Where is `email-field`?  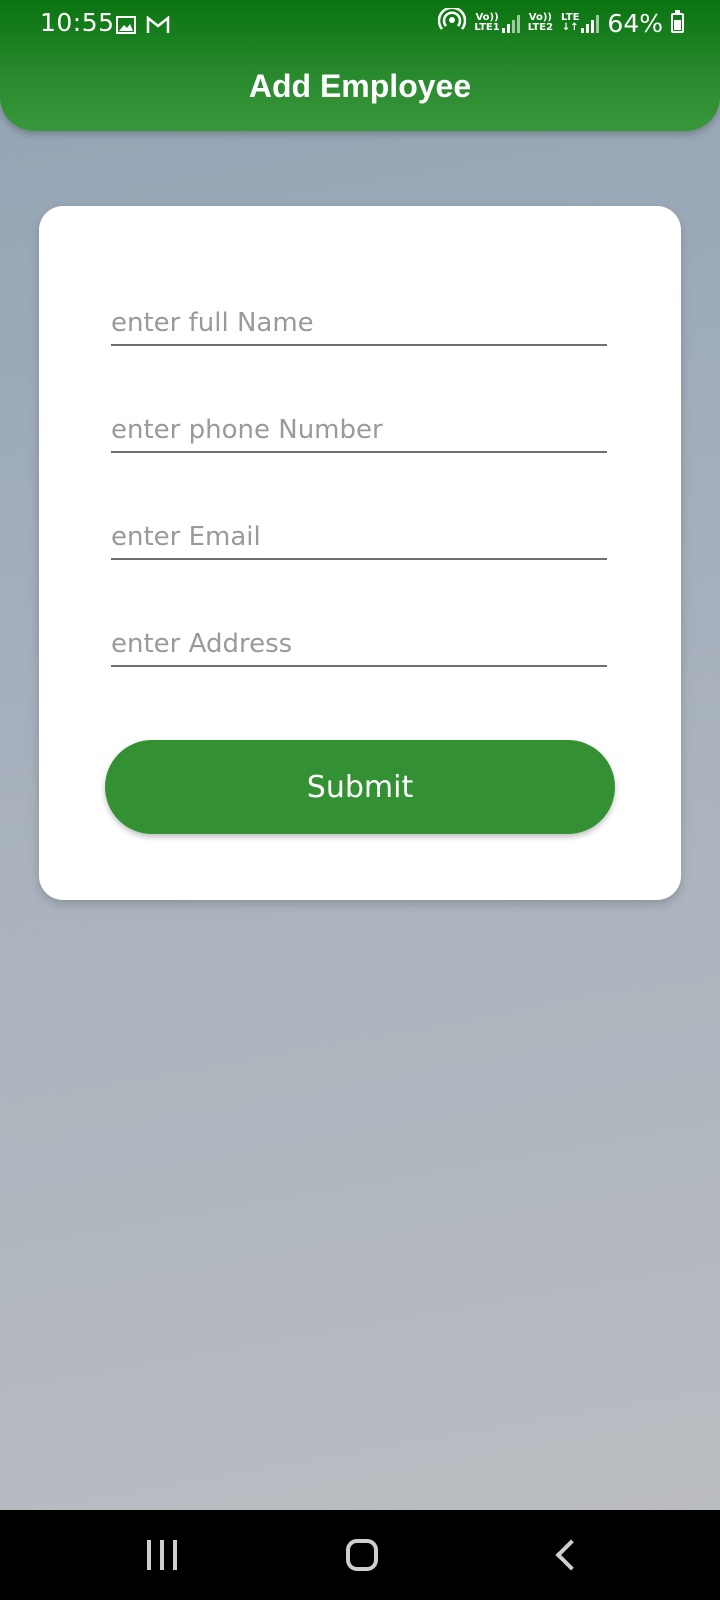 email-field is located at coordinates (359, 535).